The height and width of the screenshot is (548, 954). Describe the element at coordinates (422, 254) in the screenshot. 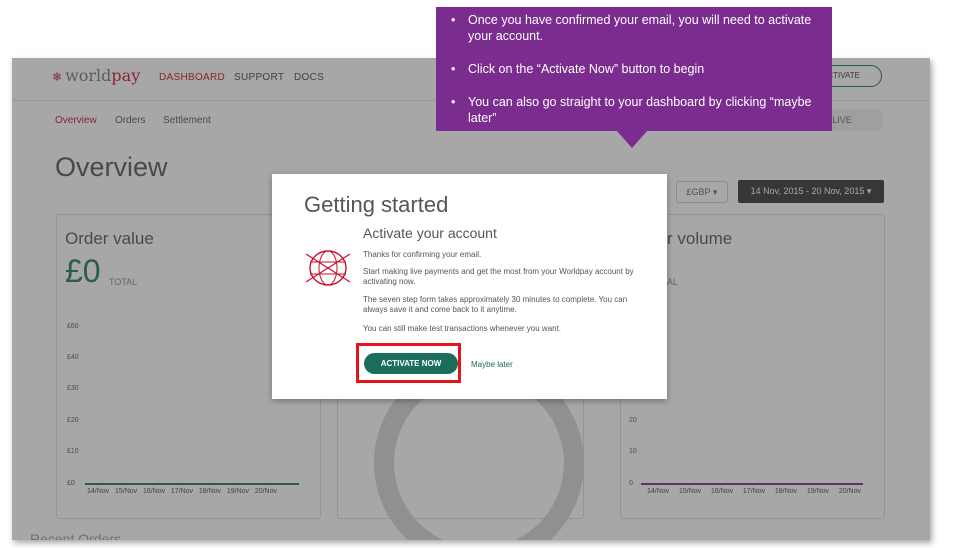

I see `modal-paragraph: Thanks for confirming your email.` at that location.